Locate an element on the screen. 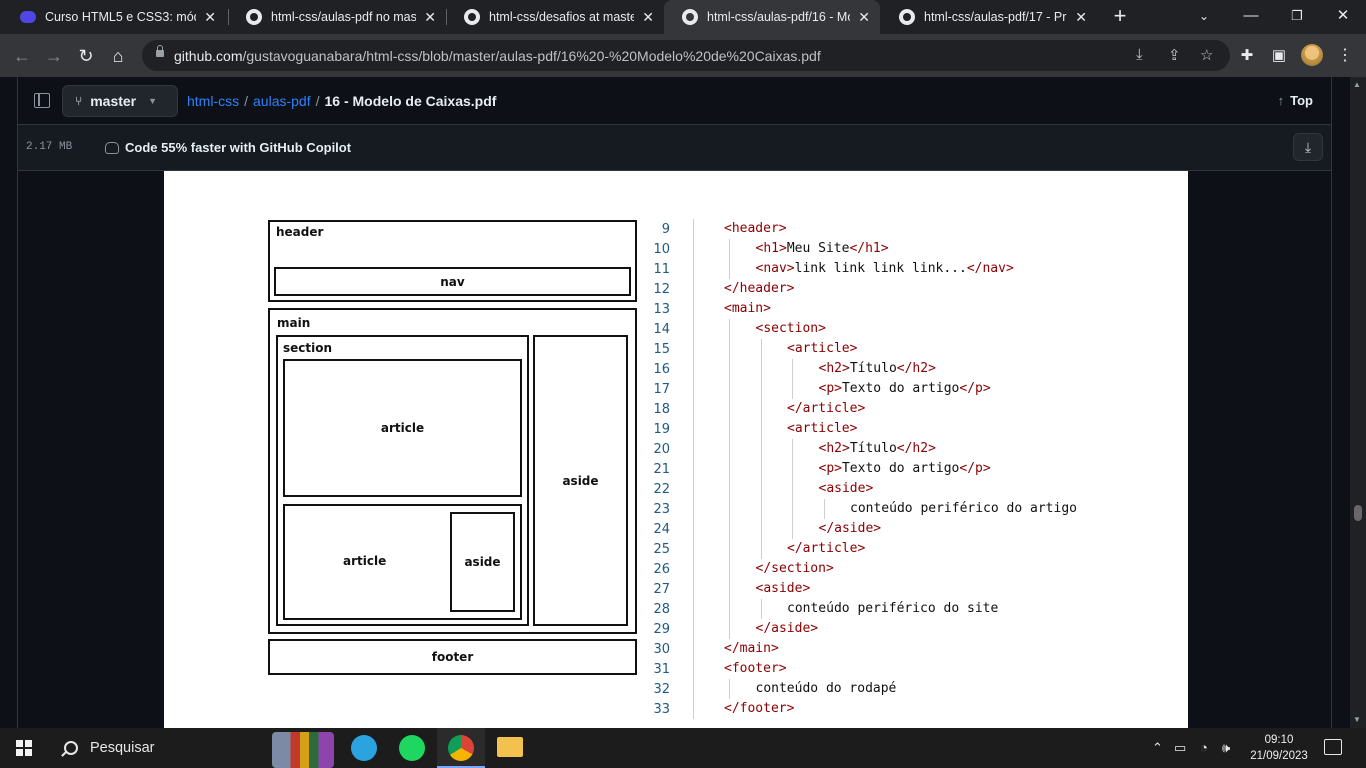  minimize-icon: — is located at coordinates (1251, 17).